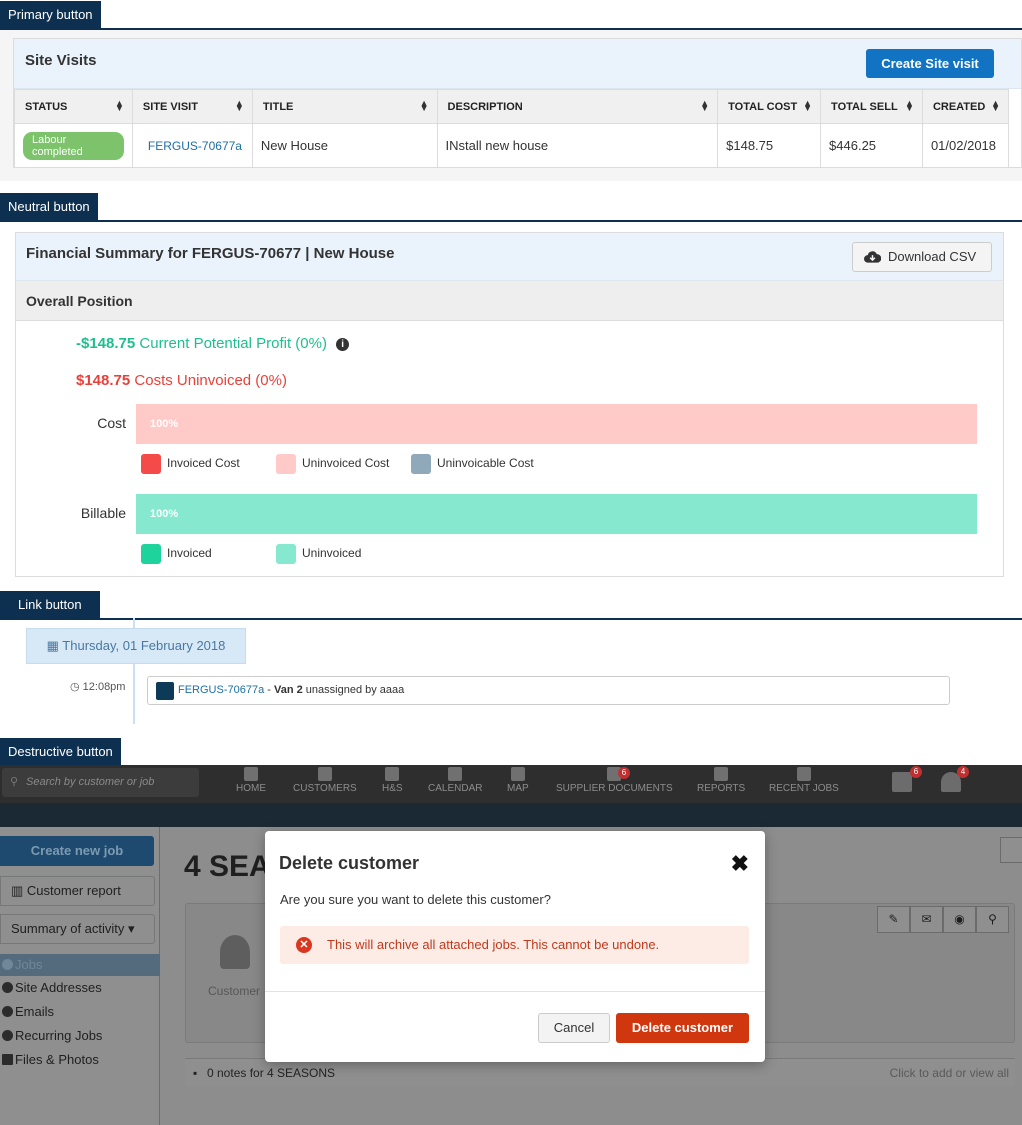 This screenshot has width=1022, height=1125. I want to click on legend-swatch, so click(286, 554).